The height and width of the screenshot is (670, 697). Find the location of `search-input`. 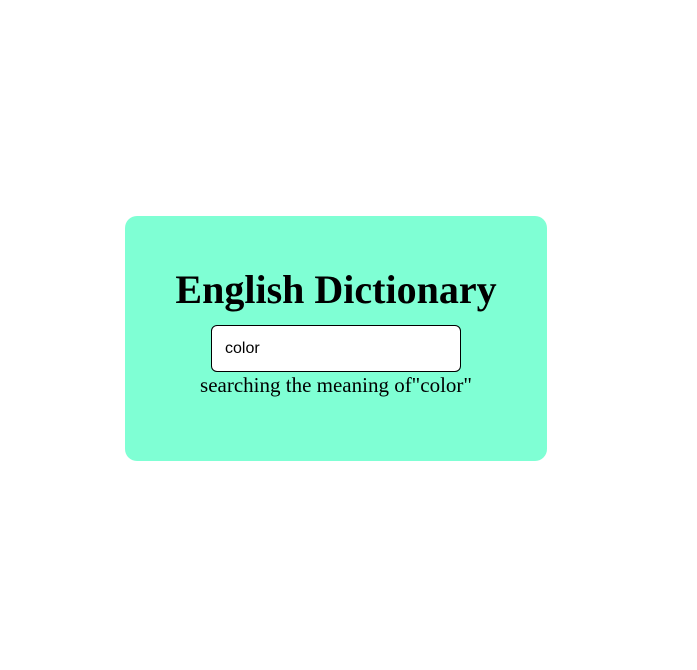

search-input is located at coordinates (336, 348).